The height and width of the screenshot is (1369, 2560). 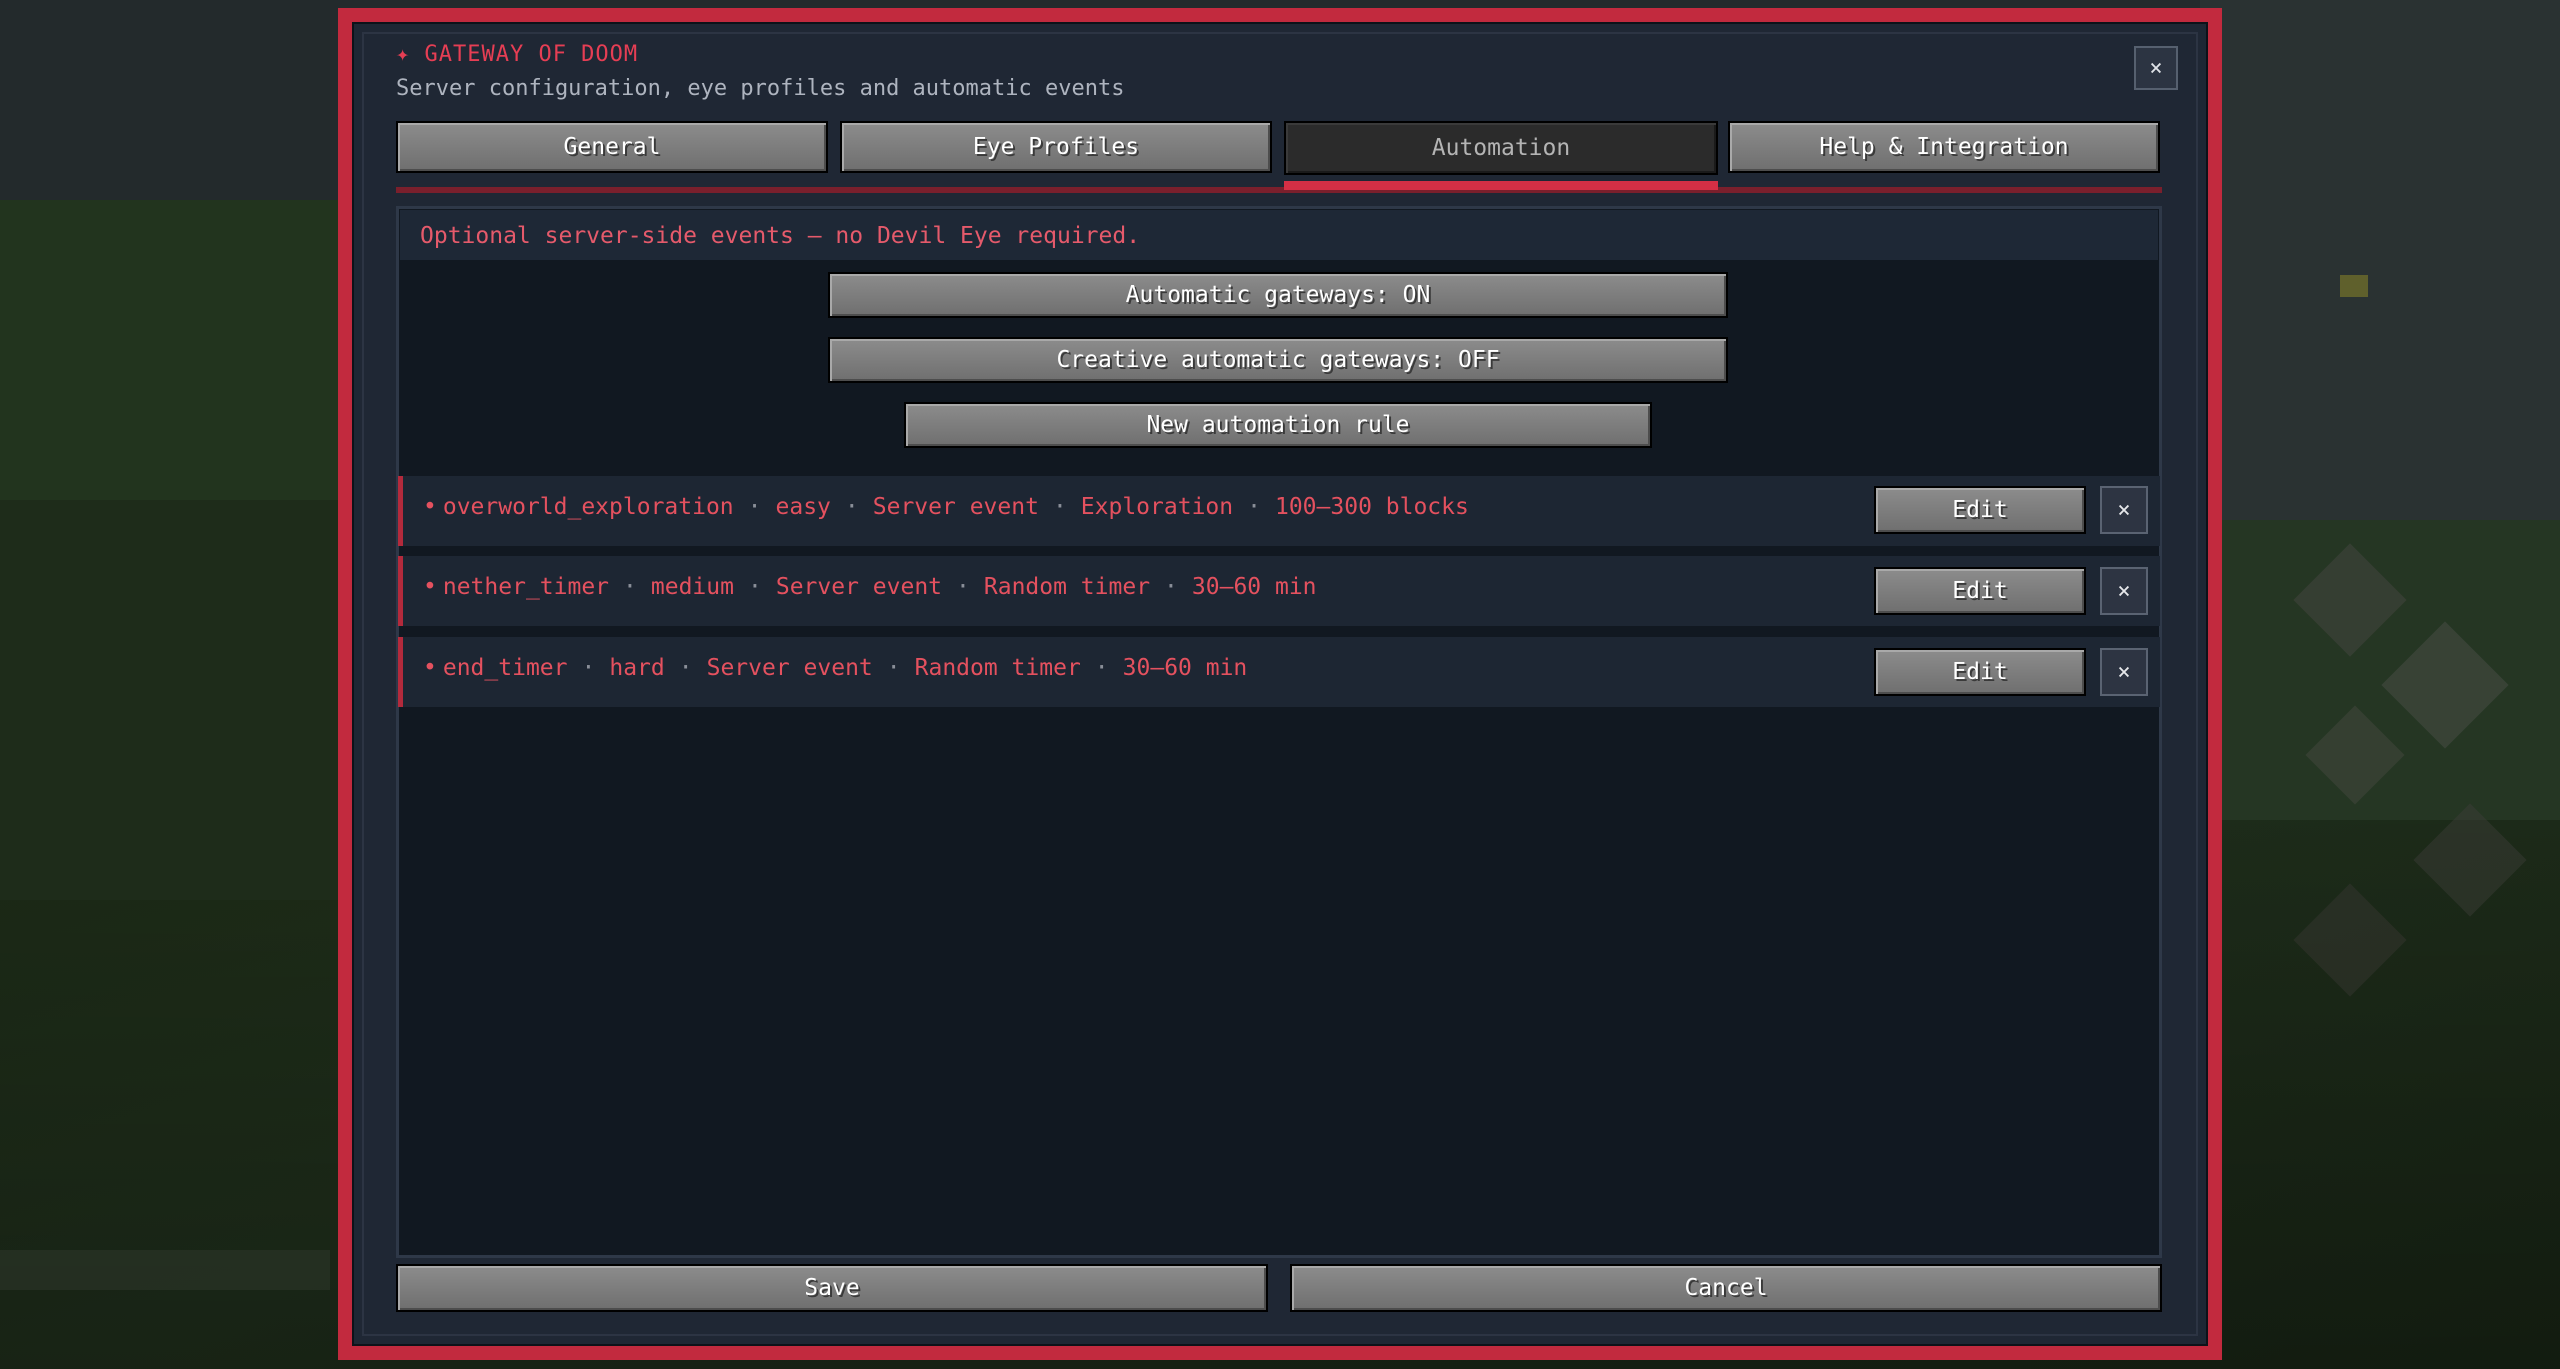 I want to click on rule-name: end_timer, so click(x=505, y=668).